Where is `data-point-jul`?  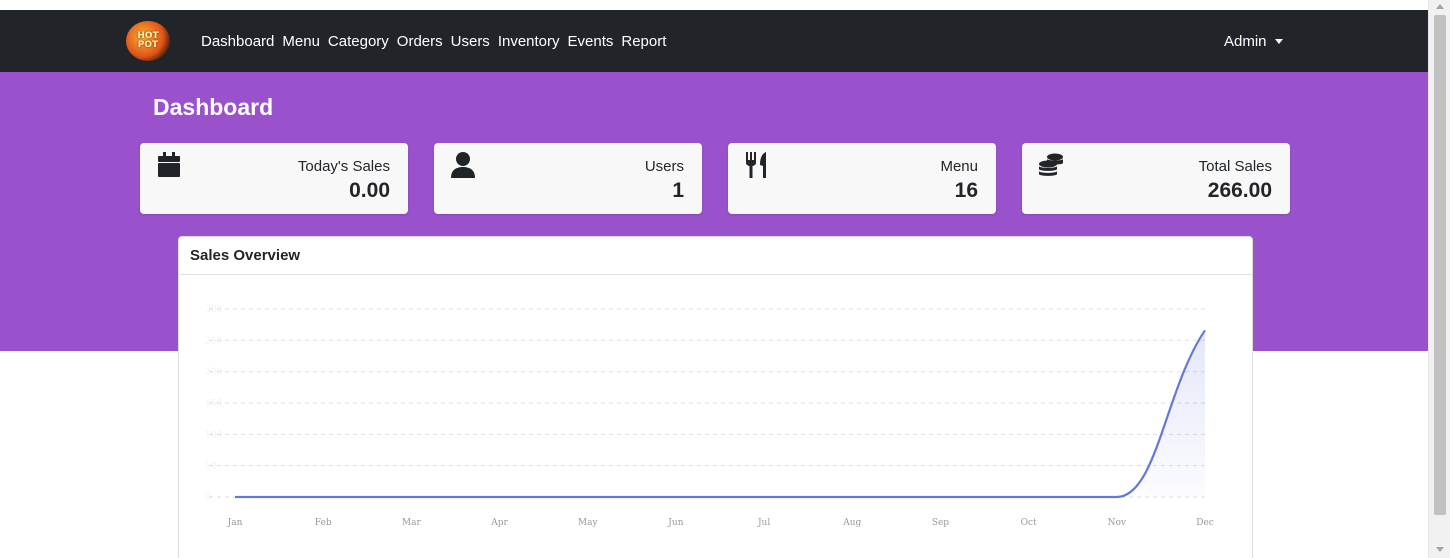 data-point-jul is located at coordinates (764, 497).